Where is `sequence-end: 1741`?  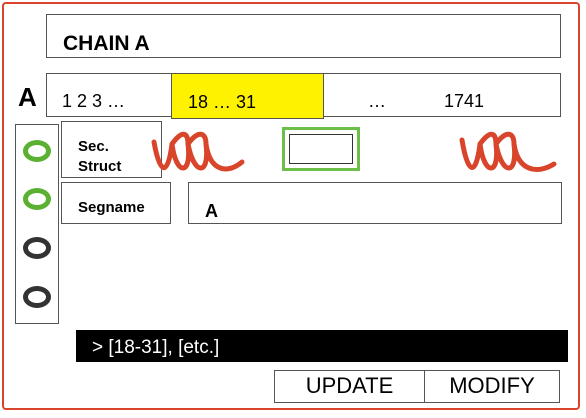 sequence-end: 1741 is located at coordinates (464, 101).